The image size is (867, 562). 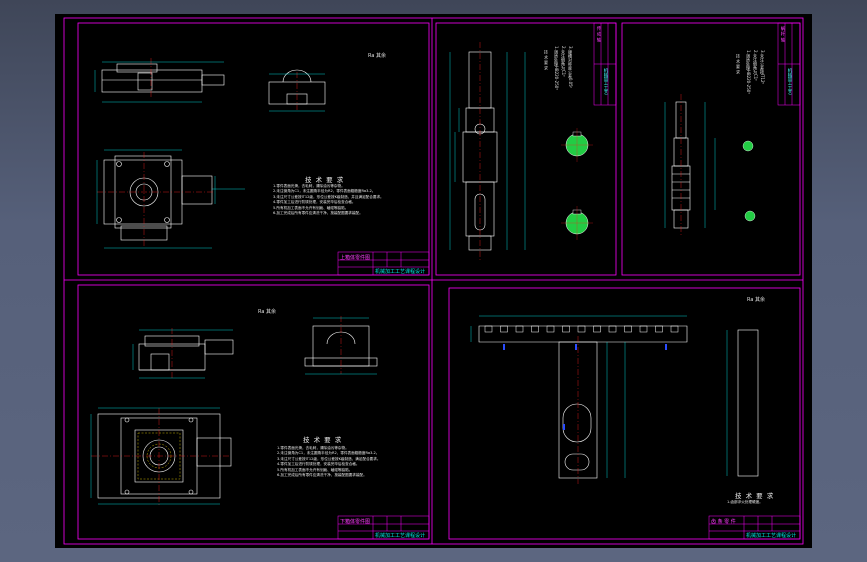 I want to click on roughness-symbol-bottom-right: Ra 其余, so click(x=756, y=300).